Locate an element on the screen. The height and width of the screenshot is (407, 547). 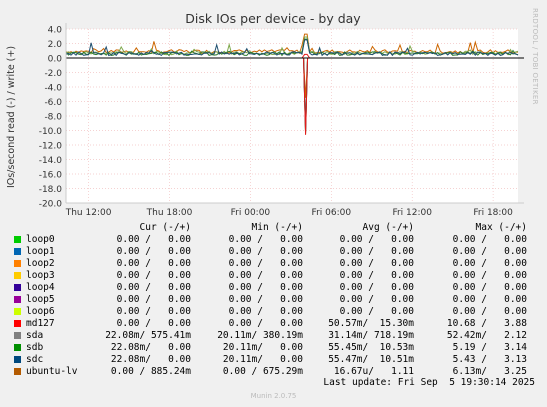
legend-max: 52.42m/ 2.12 is located at coordinates (486, 335).